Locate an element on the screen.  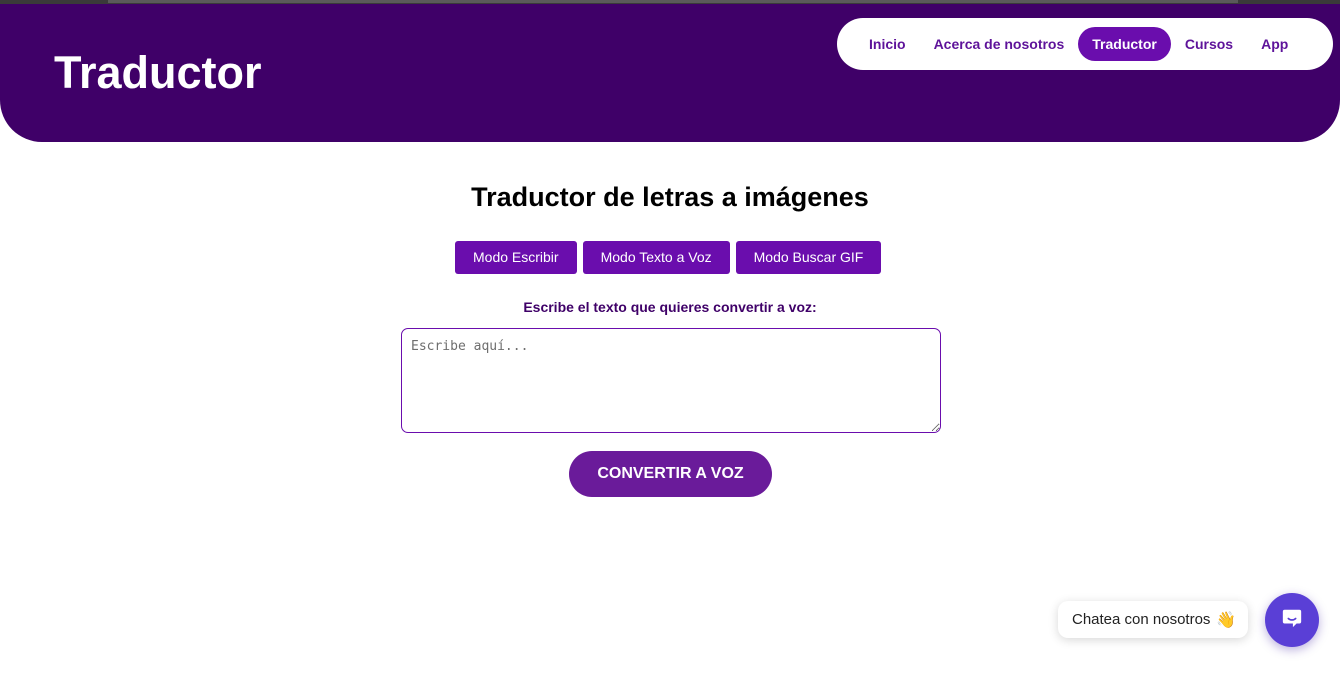
waving-hand-icon: 👋 is located at coordinates (1226, 620).